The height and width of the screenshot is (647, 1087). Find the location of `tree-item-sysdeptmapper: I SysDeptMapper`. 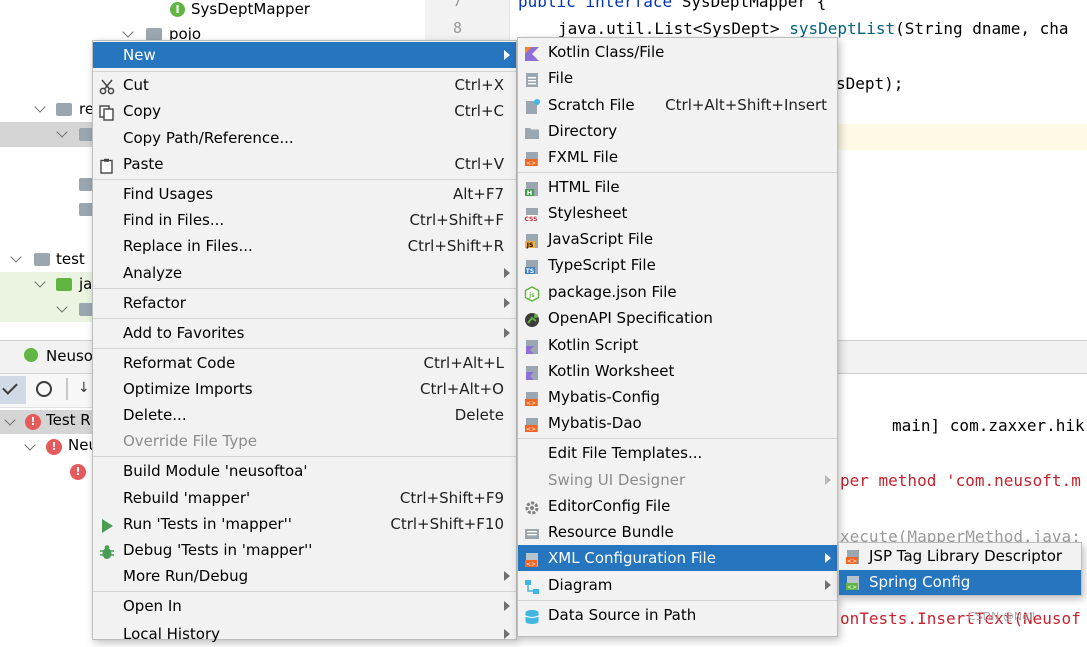

tree-item-sysdeptmapper: I SysDeptMapper is located at coordinates (212, 11).